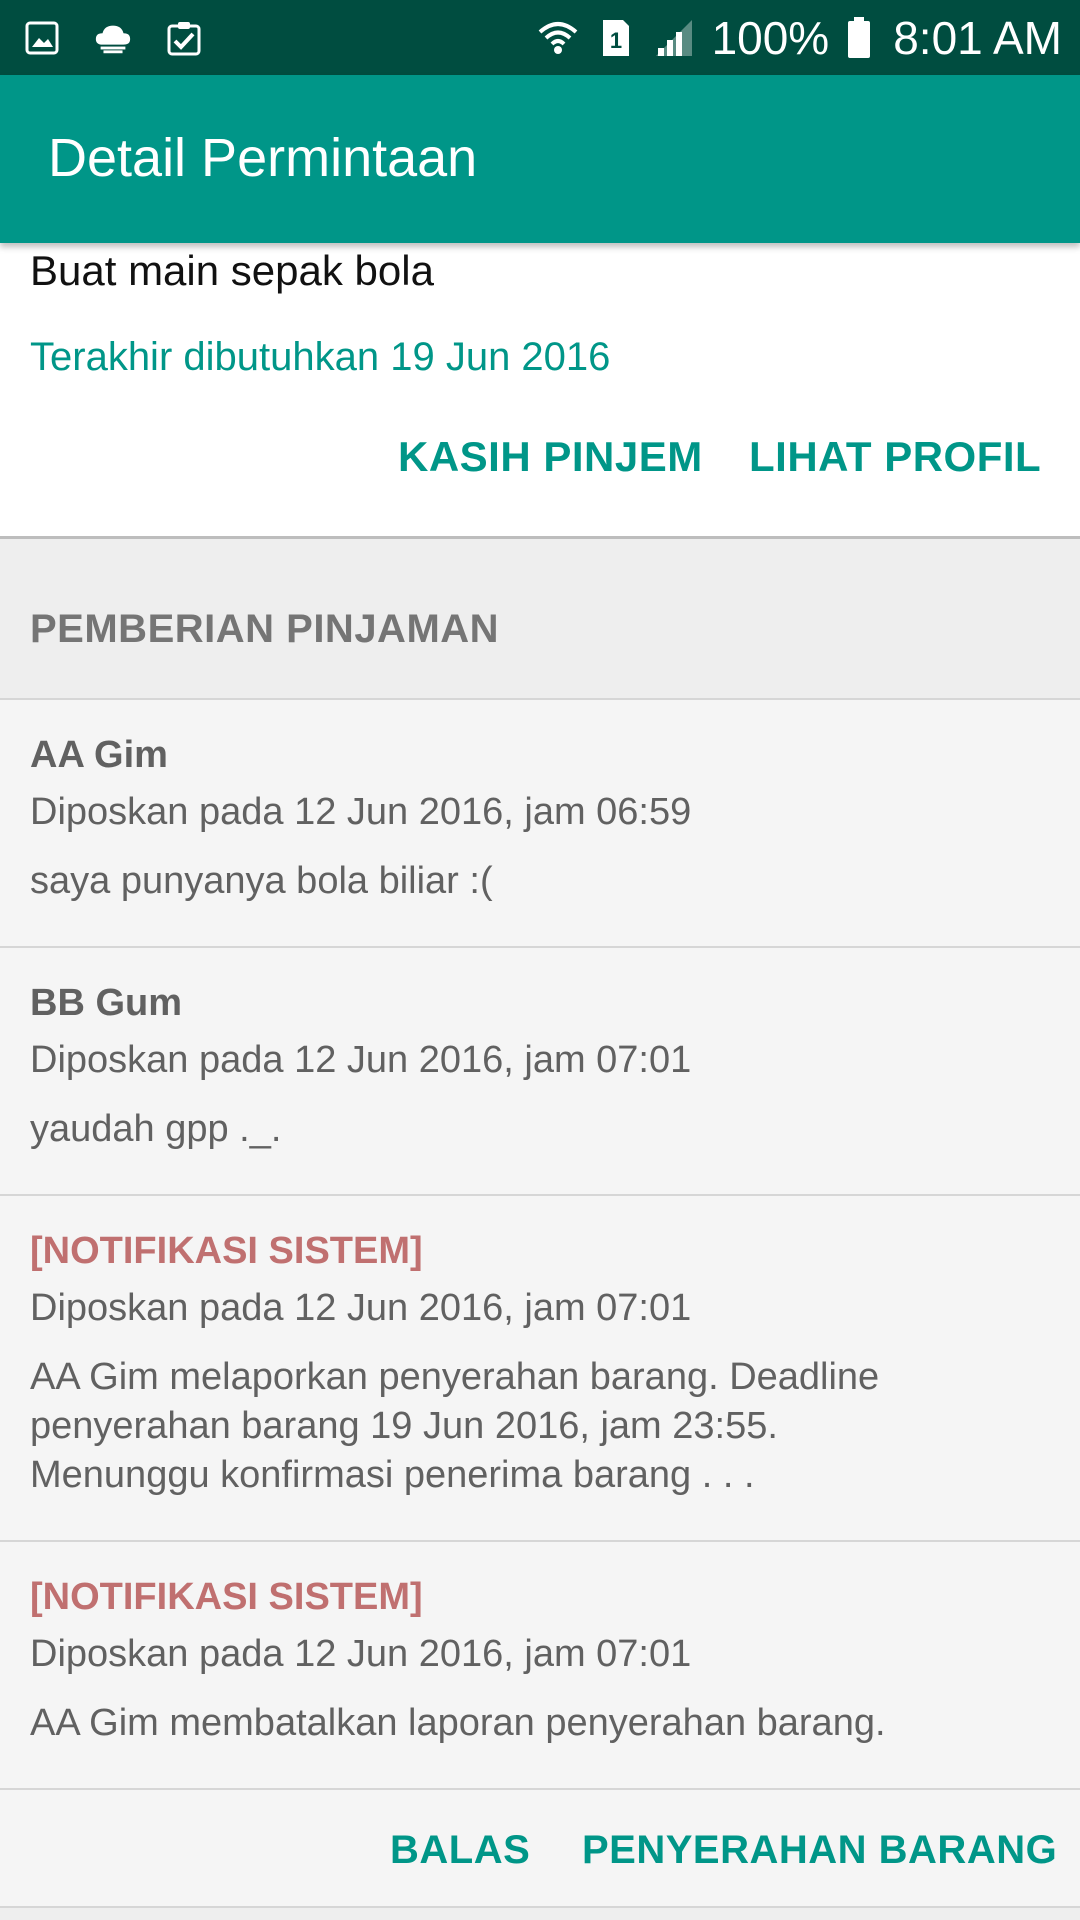 Image resolution: width=1080 pixels, height=1920 pixels. Describe the element at coordinates (558, 38) in the screenshot. I see `wifi-icon` at that location.